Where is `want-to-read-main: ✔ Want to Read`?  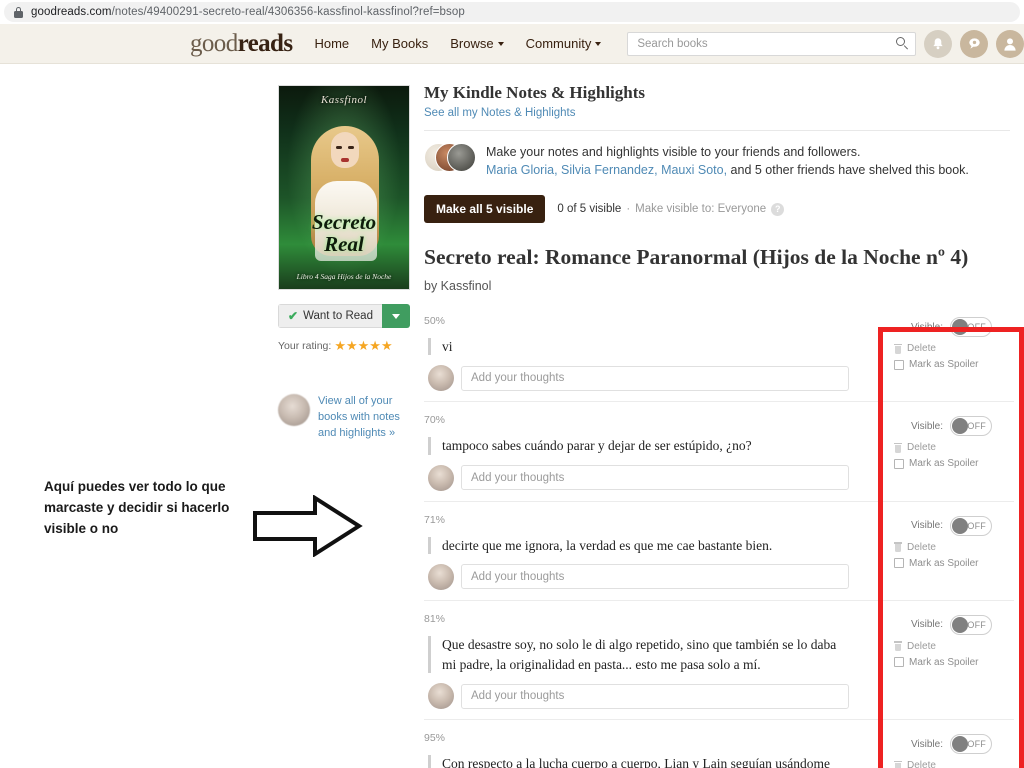 want-to-read-main: ✔ Want to Read is located at coordinates (330, 316).